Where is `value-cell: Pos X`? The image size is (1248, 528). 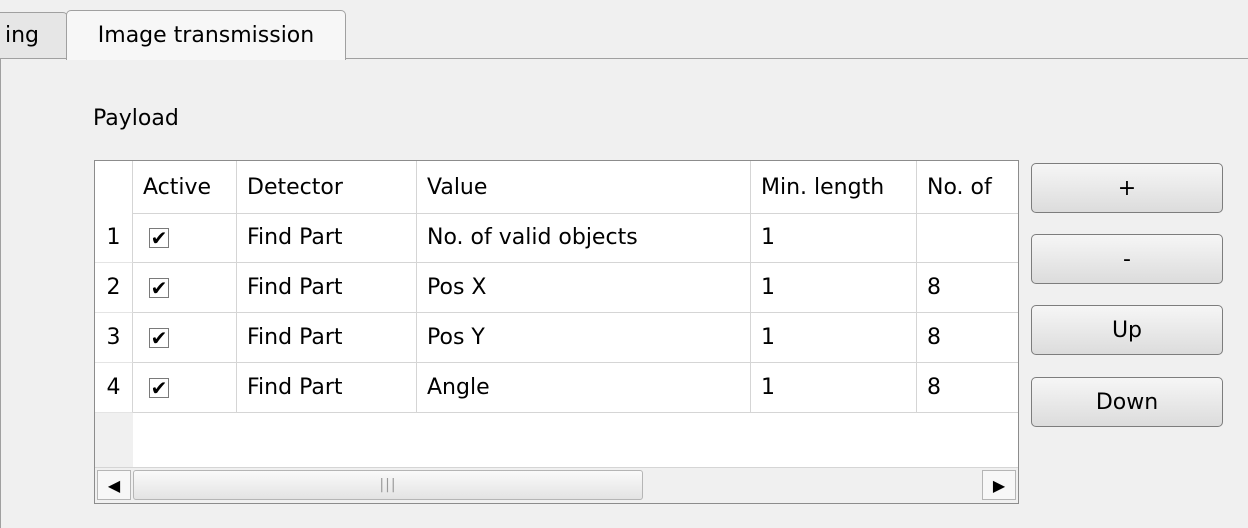
value-cell: Pos X is located at coordinates (584, 288).